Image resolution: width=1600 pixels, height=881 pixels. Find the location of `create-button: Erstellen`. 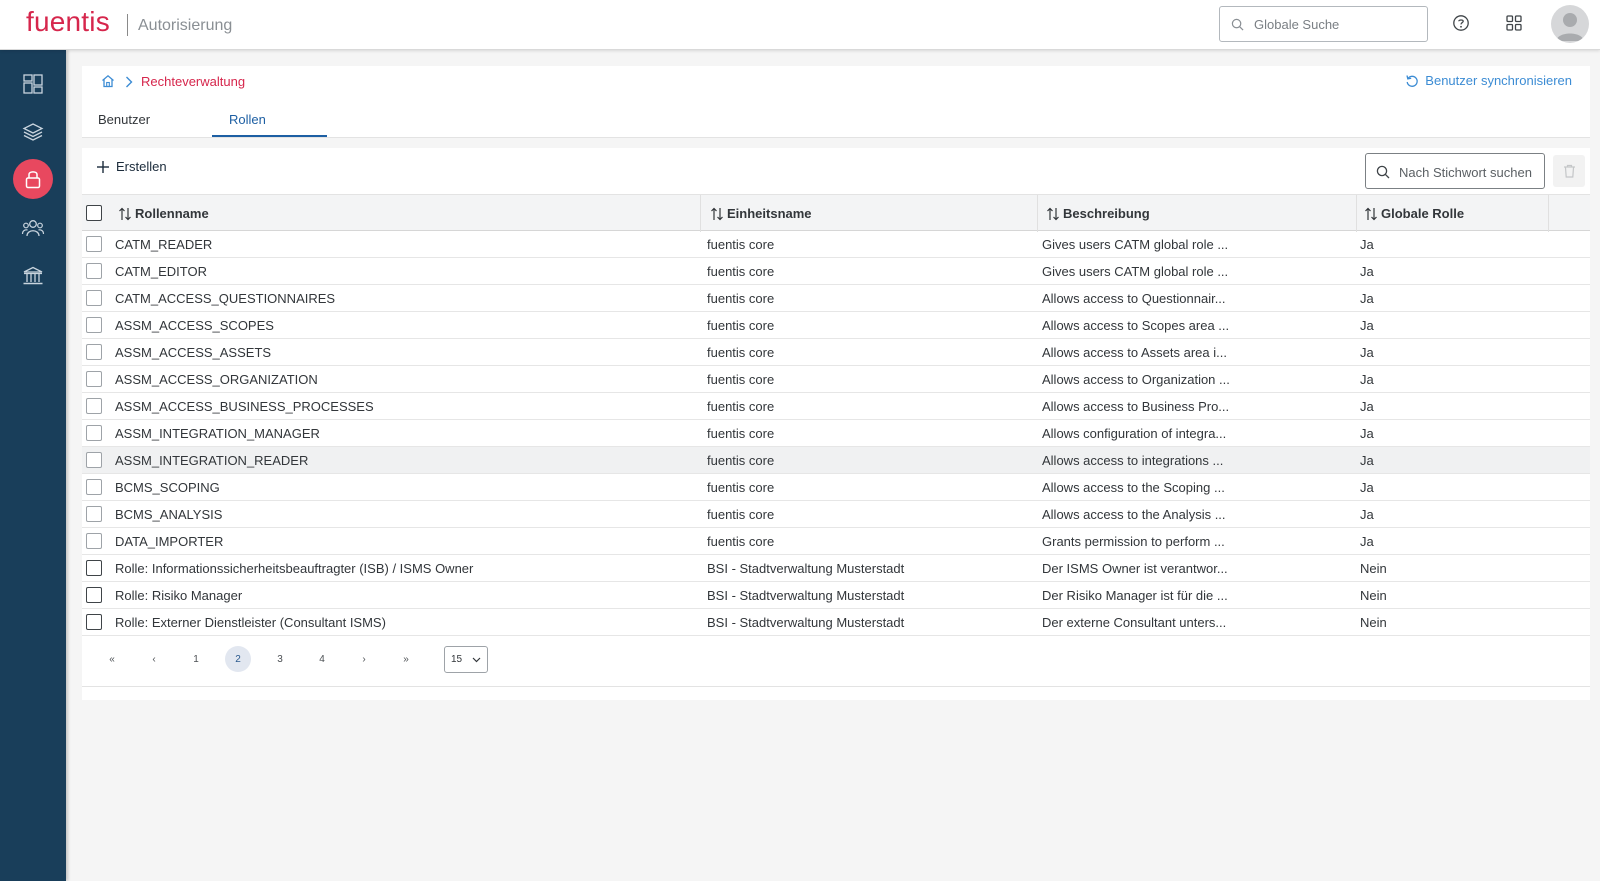

create-button: Erstellen is located at coordinates (131, 166).